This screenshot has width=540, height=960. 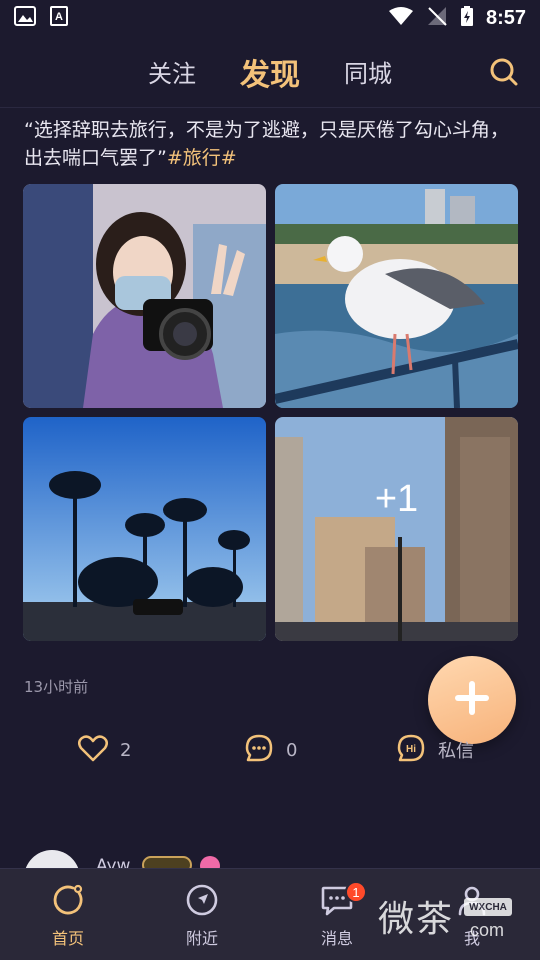 I want to click on nav-home-label: 首页, so click(x=67, y=938).